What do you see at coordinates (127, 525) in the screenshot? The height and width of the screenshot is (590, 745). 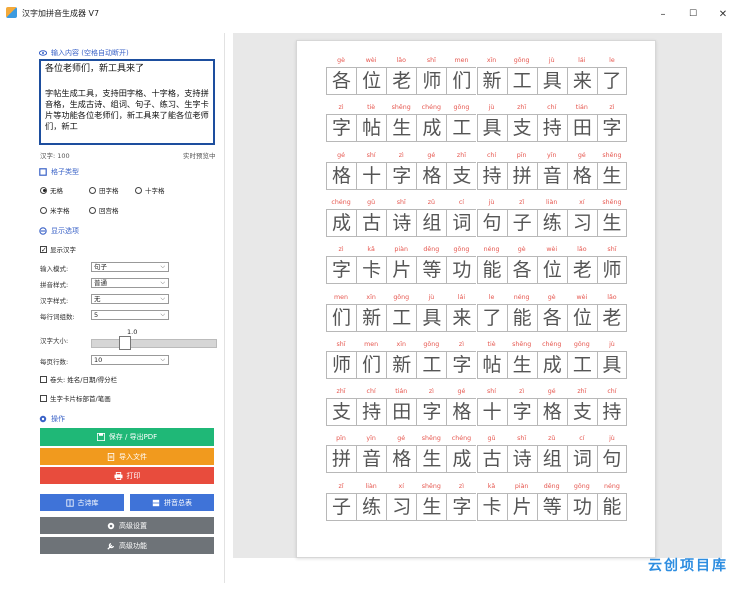 I see `advanced-settings-button: 高级设置` at bounding box center [127, 525].